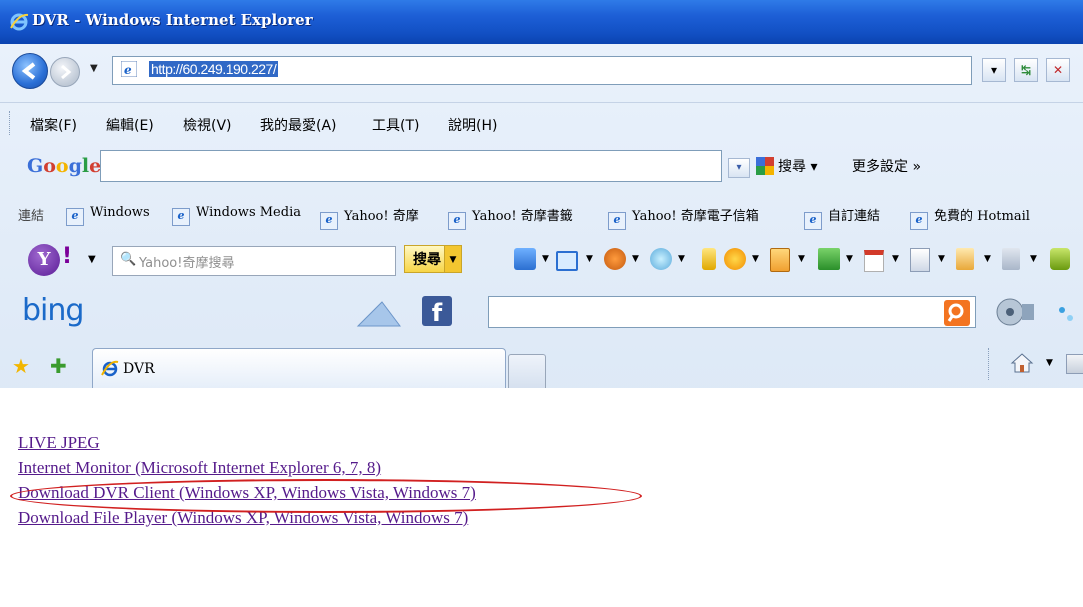  What do you see at coordinates (299, 368) in the screenshot?
I see `tab-dvr: DVR` at bounding box center [299, 368].